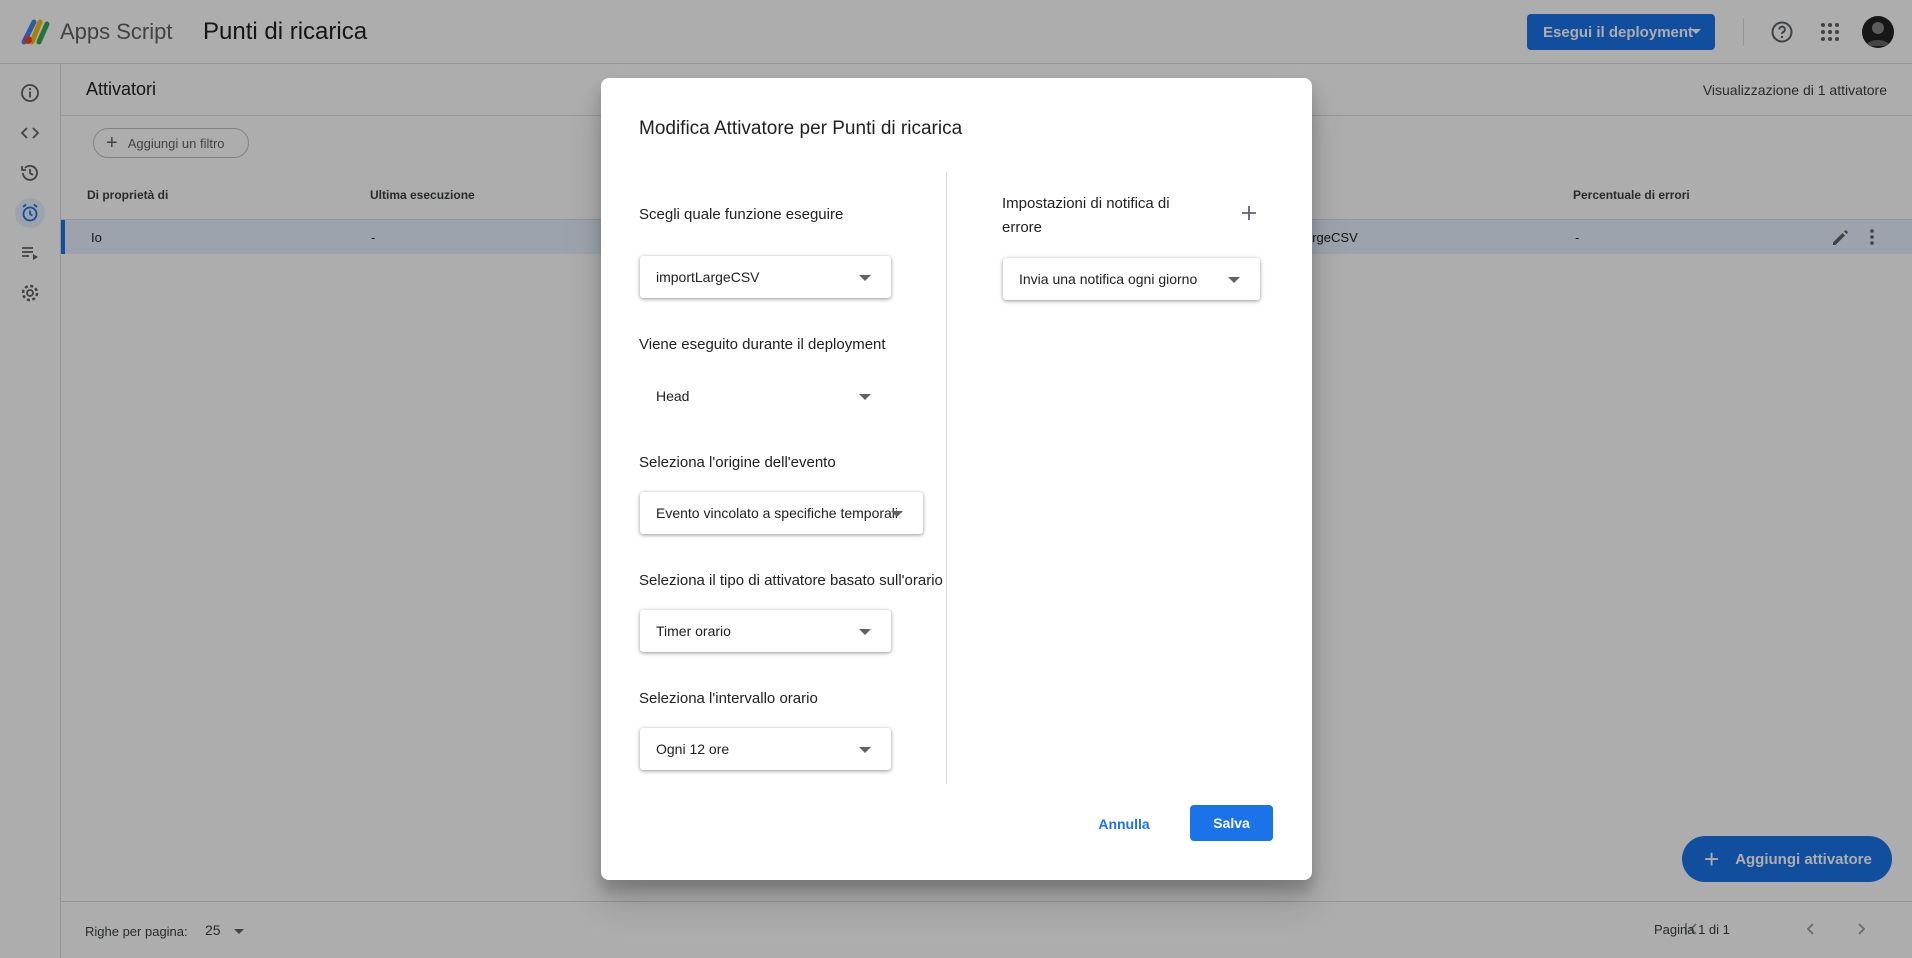 The height and width of the screenshot is (958, 1912). I want to click on error-notification-label: Impostazioni di notifica di errore, so click(1086, 215).